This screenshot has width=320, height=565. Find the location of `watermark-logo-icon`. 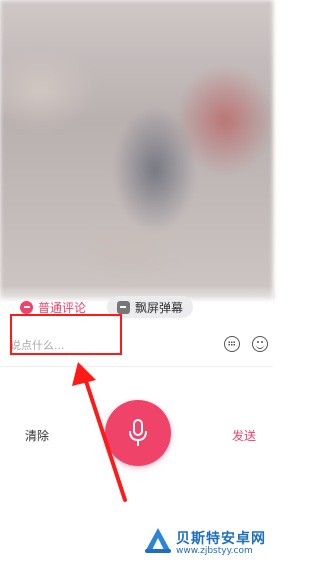

watermark-logo-icon is located at coordinates (158, 540).